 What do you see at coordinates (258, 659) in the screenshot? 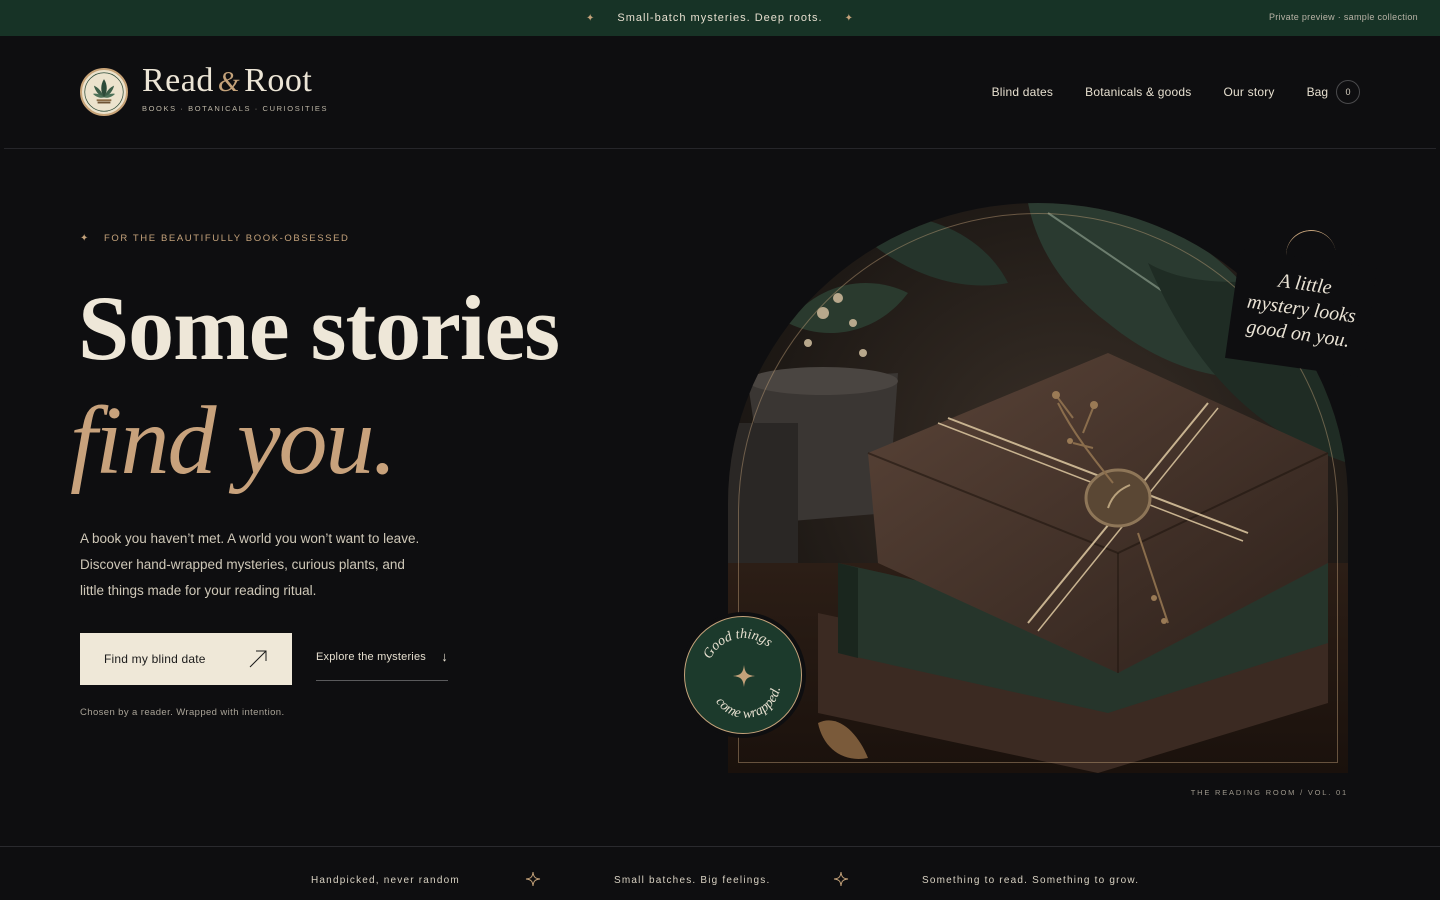
I see `arrow-up-right-icon` at bounding box center [258, 659].